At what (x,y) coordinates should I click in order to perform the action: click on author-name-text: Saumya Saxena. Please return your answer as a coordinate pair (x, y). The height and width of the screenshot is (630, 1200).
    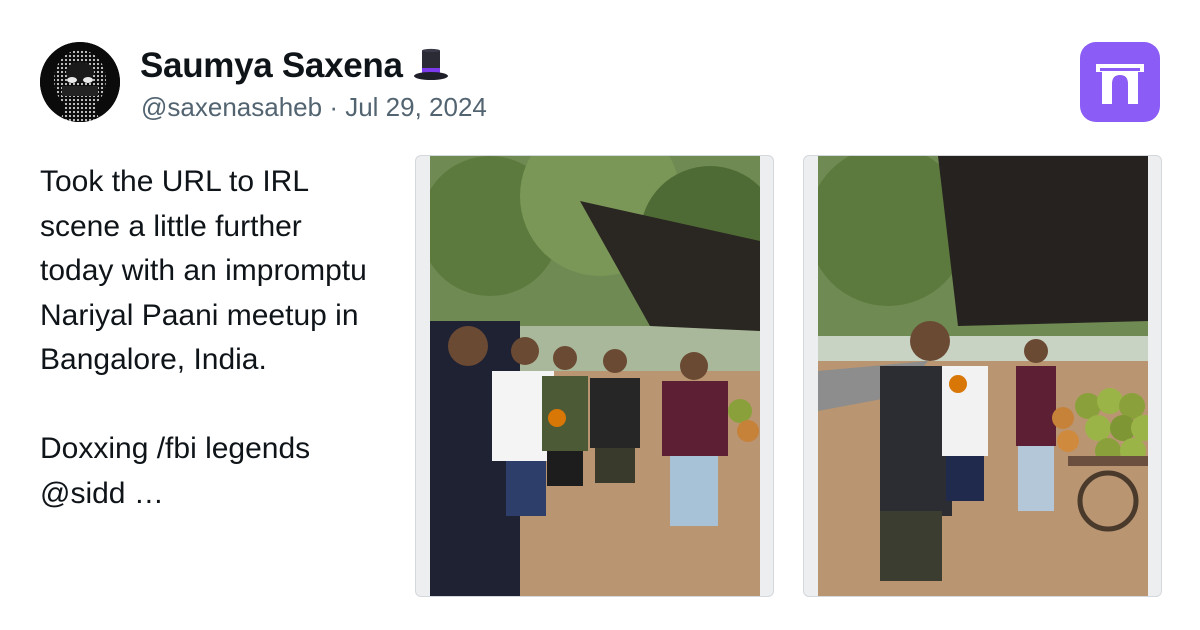
    Looking at the image, I should click on (271, 65).